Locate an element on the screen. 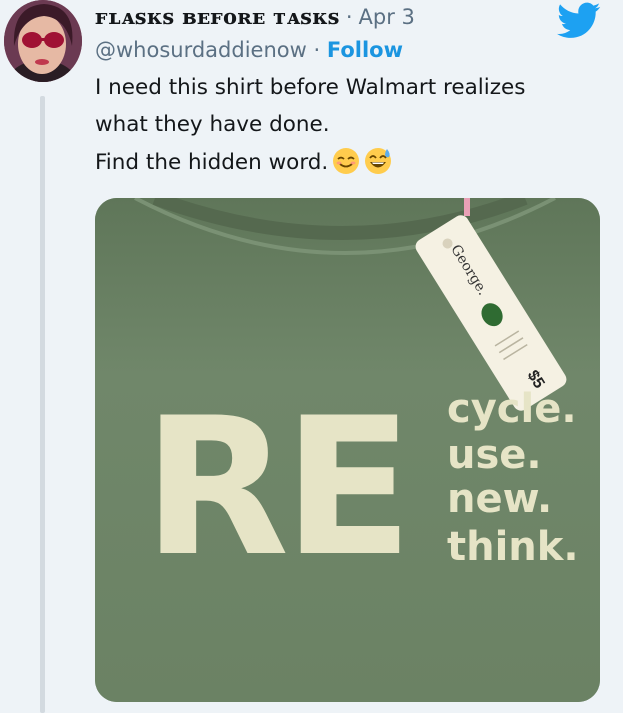  tweet-header: ꜰʟᴀꜱᴋꜱ ʙᴇꜰᴏʀᴇ ᴛᴀꜱᴋꜱ · Apr 3 is located at coordinates (255, 18).